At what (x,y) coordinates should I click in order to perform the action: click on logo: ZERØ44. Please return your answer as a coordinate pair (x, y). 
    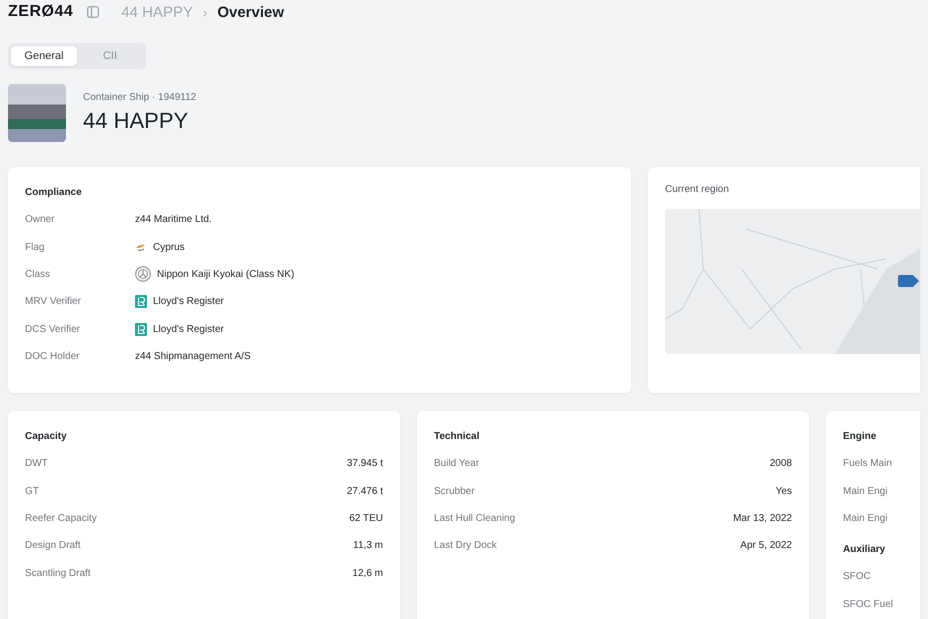
    Looking at the image, I should click on (41, 12).